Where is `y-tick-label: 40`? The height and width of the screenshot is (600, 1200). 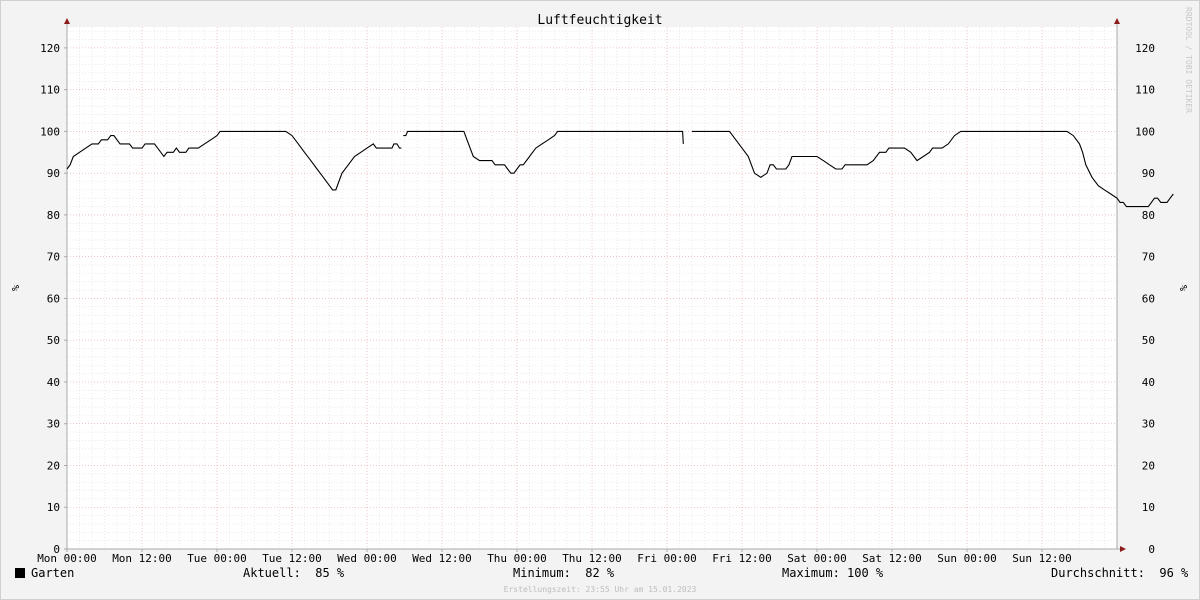
y-tick-label: 40 is located at coordinates (53, 382).